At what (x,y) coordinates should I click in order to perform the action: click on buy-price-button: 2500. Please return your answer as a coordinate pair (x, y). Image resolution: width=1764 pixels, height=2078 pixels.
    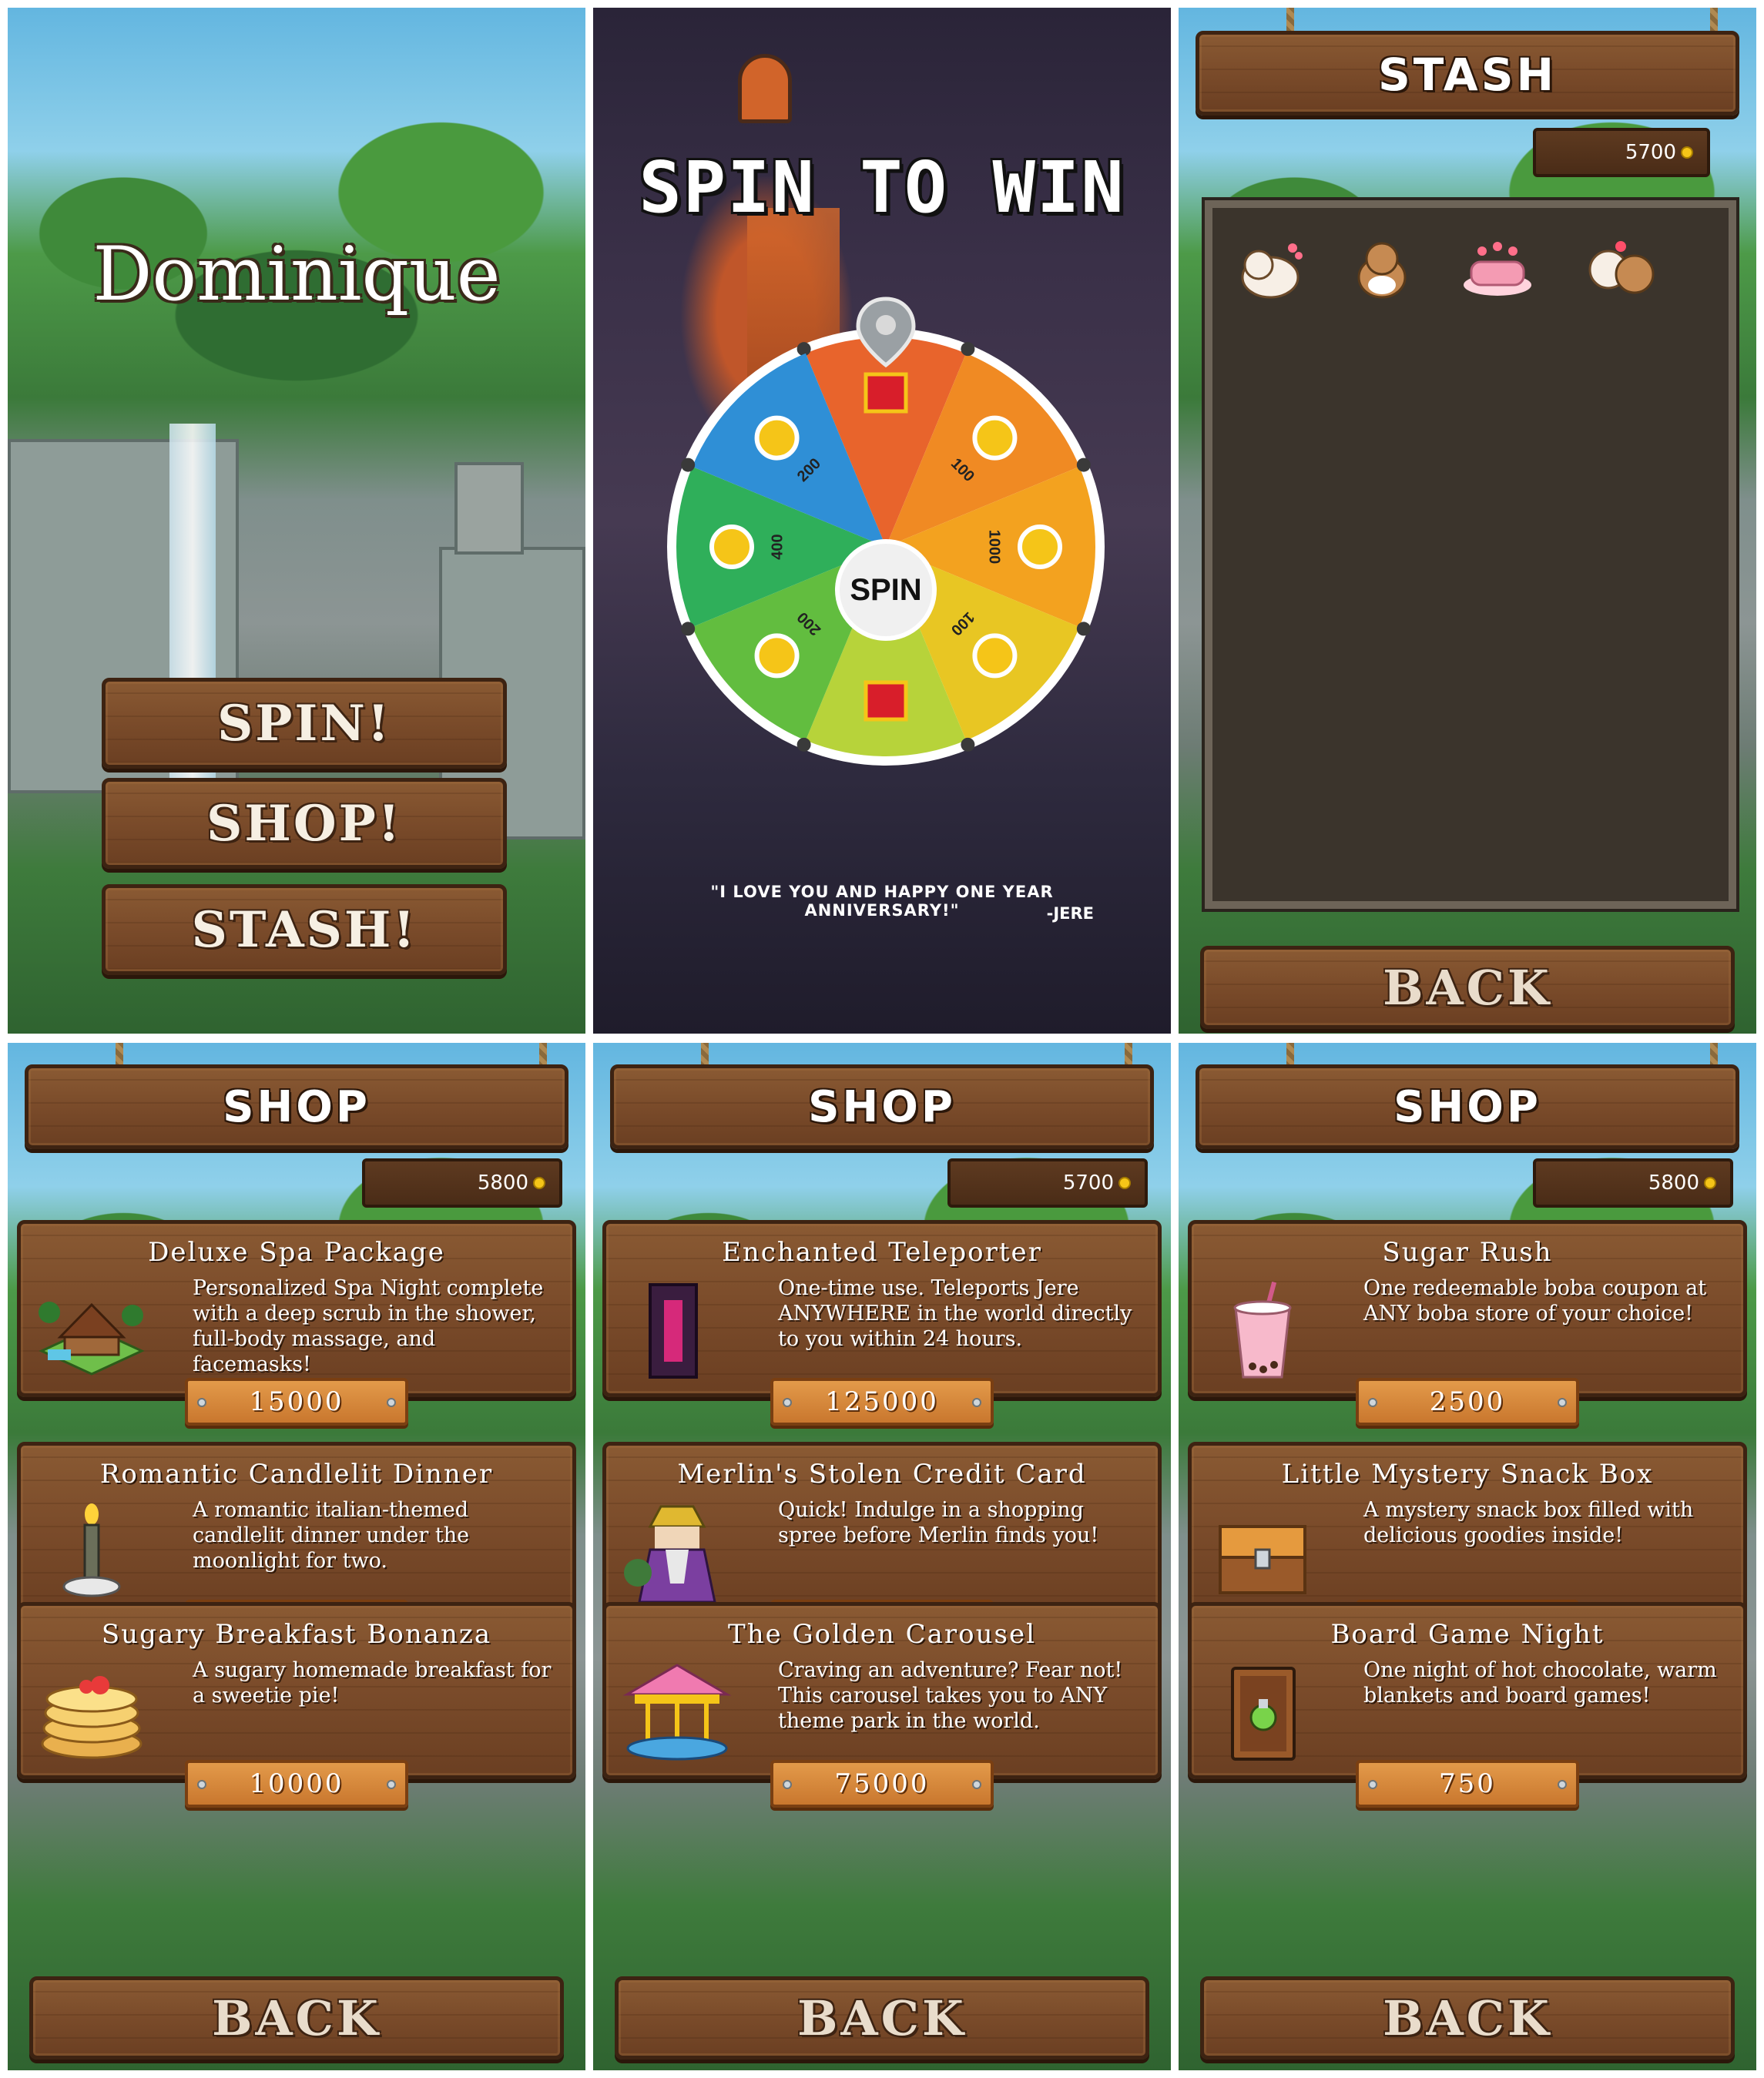
    Looking at the image, I should click on (1467, 1402).